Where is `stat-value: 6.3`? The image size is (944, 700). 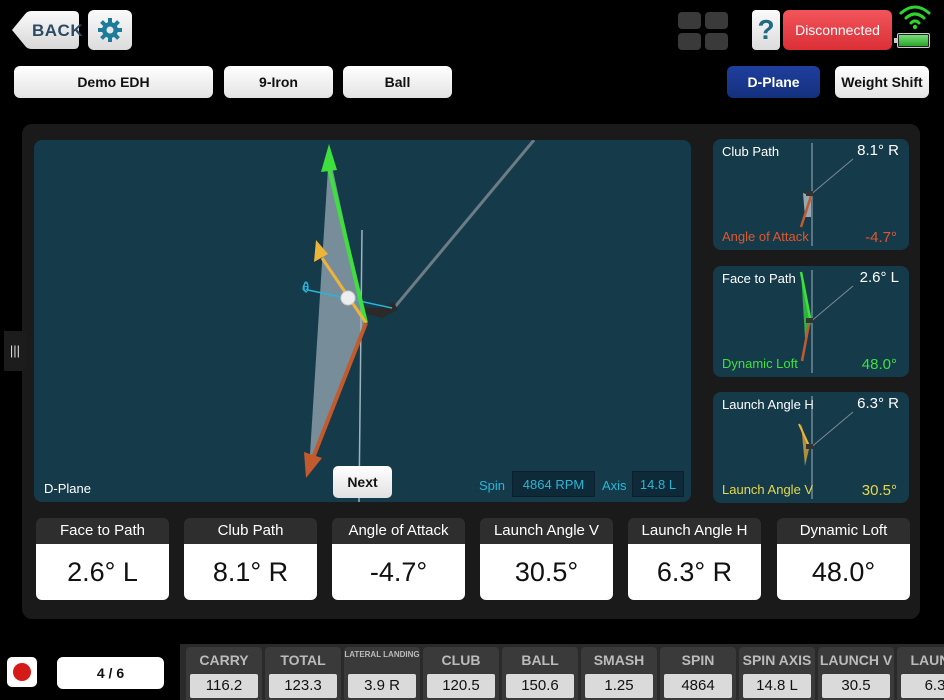 stat-value: 6.3 is located at coordinates (922, 686).